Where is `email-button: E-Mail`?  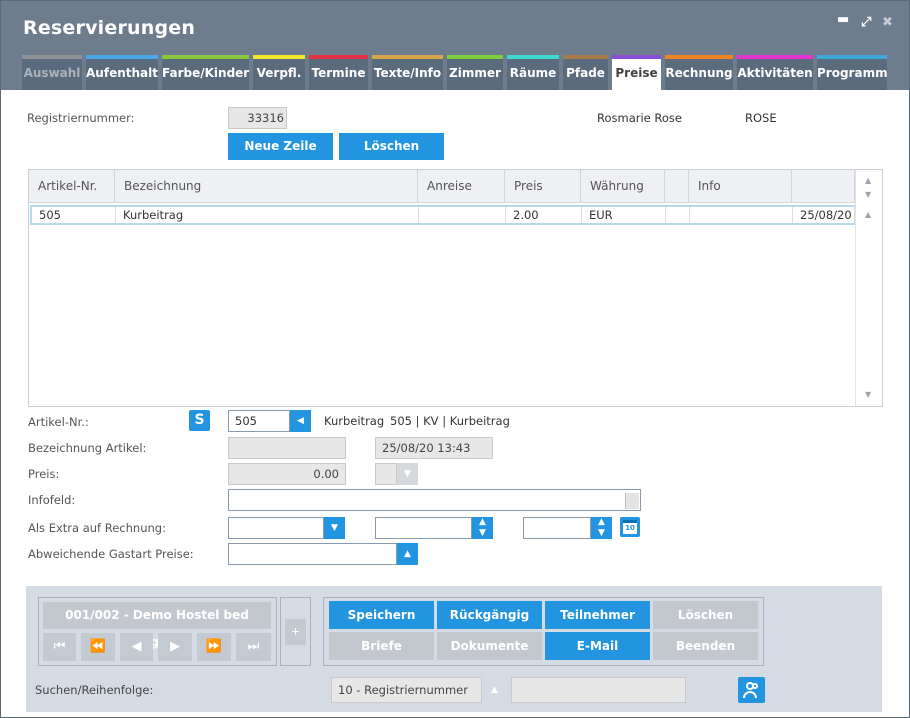
email-button: E-Mail is located at coordinates (597, 646).